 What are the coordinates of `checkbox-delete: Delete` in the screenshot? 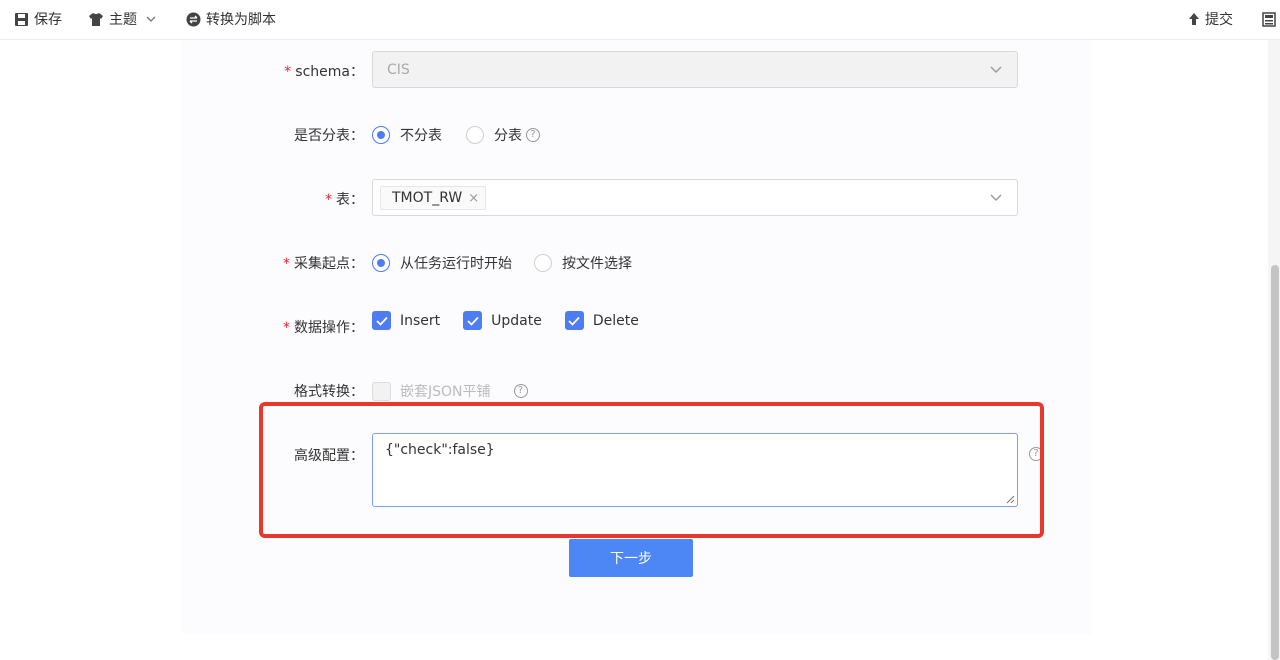 It's located at (601, 320).